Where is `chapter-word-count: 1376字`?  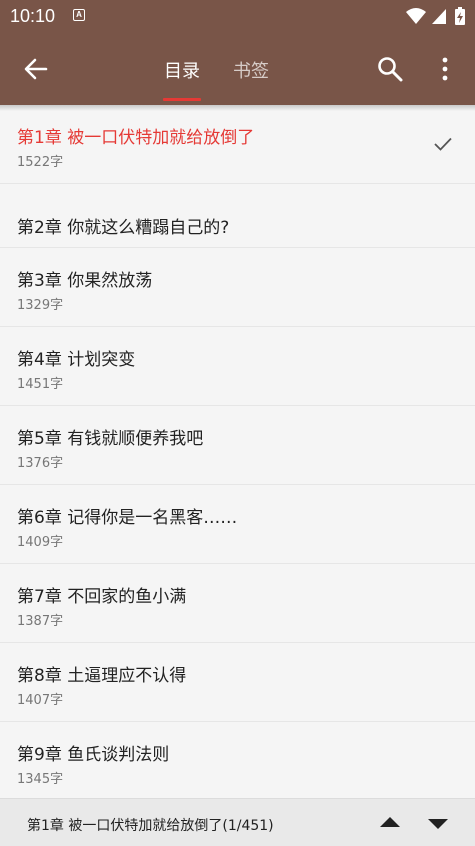 chapter-word-count: 1376字 is located at coordinates (40, 463).